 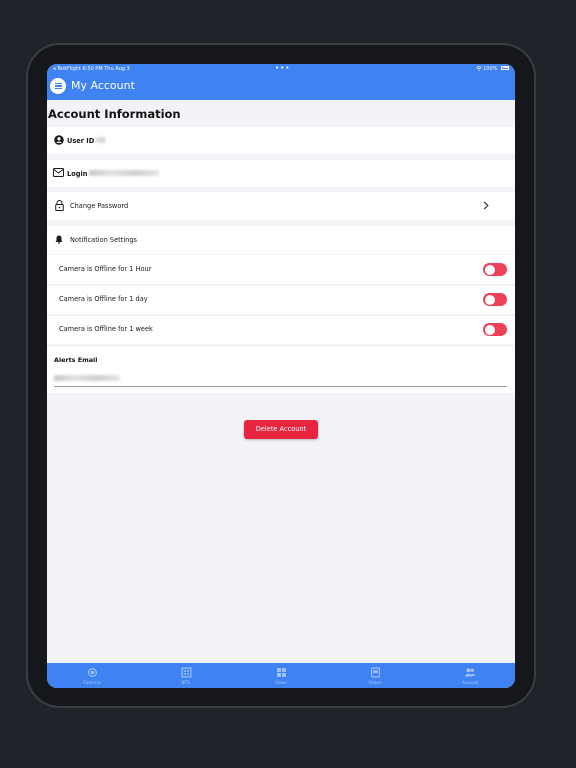 I want to click on bottom-tab-bar: Cameras NFTs Views Videos Account, so click(x=281, y=675).